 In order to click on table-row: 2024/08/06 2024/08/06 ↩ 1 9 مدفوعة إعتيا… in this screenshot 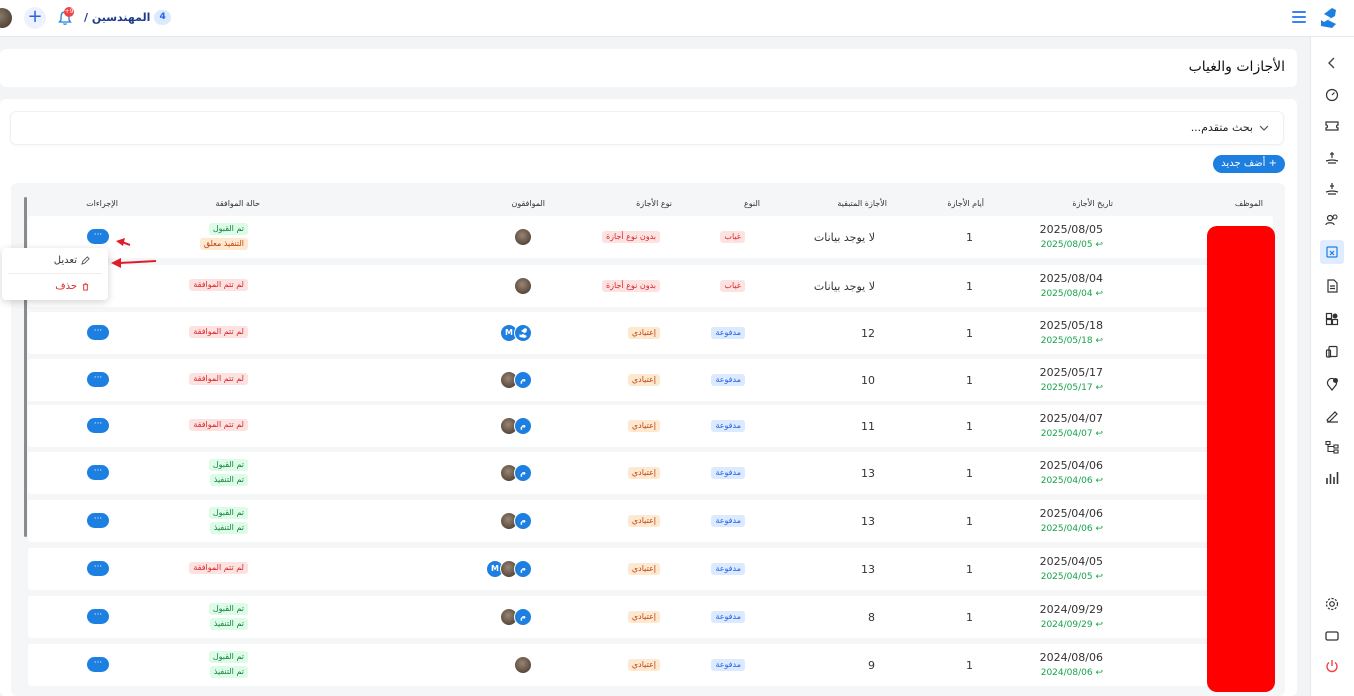, I will do `click(650, 665)`.